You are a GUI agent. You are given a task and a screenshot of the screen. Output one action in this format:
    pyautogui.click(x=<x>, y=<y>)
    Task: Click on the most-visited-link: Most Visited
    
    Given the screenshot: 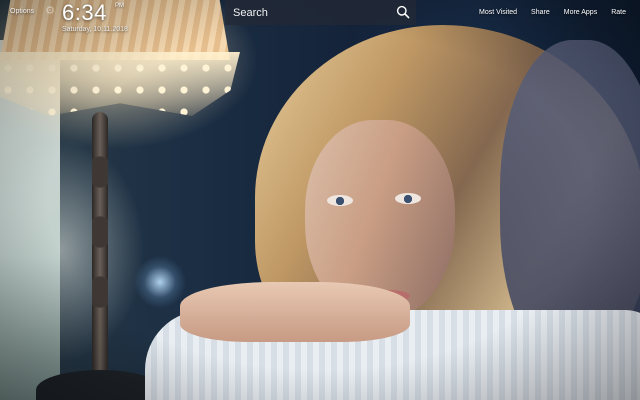 What is the action you would take?
    pyautogui.click(x=498, y=12)
    